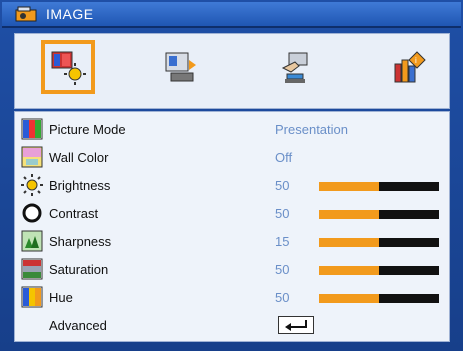  I want to click on tab-setup, so click(295, 68).